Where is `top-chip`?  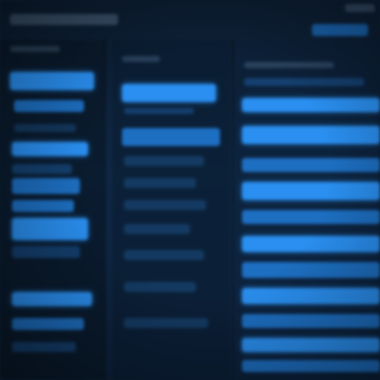
top-chip is located at coordinates (360, 8).